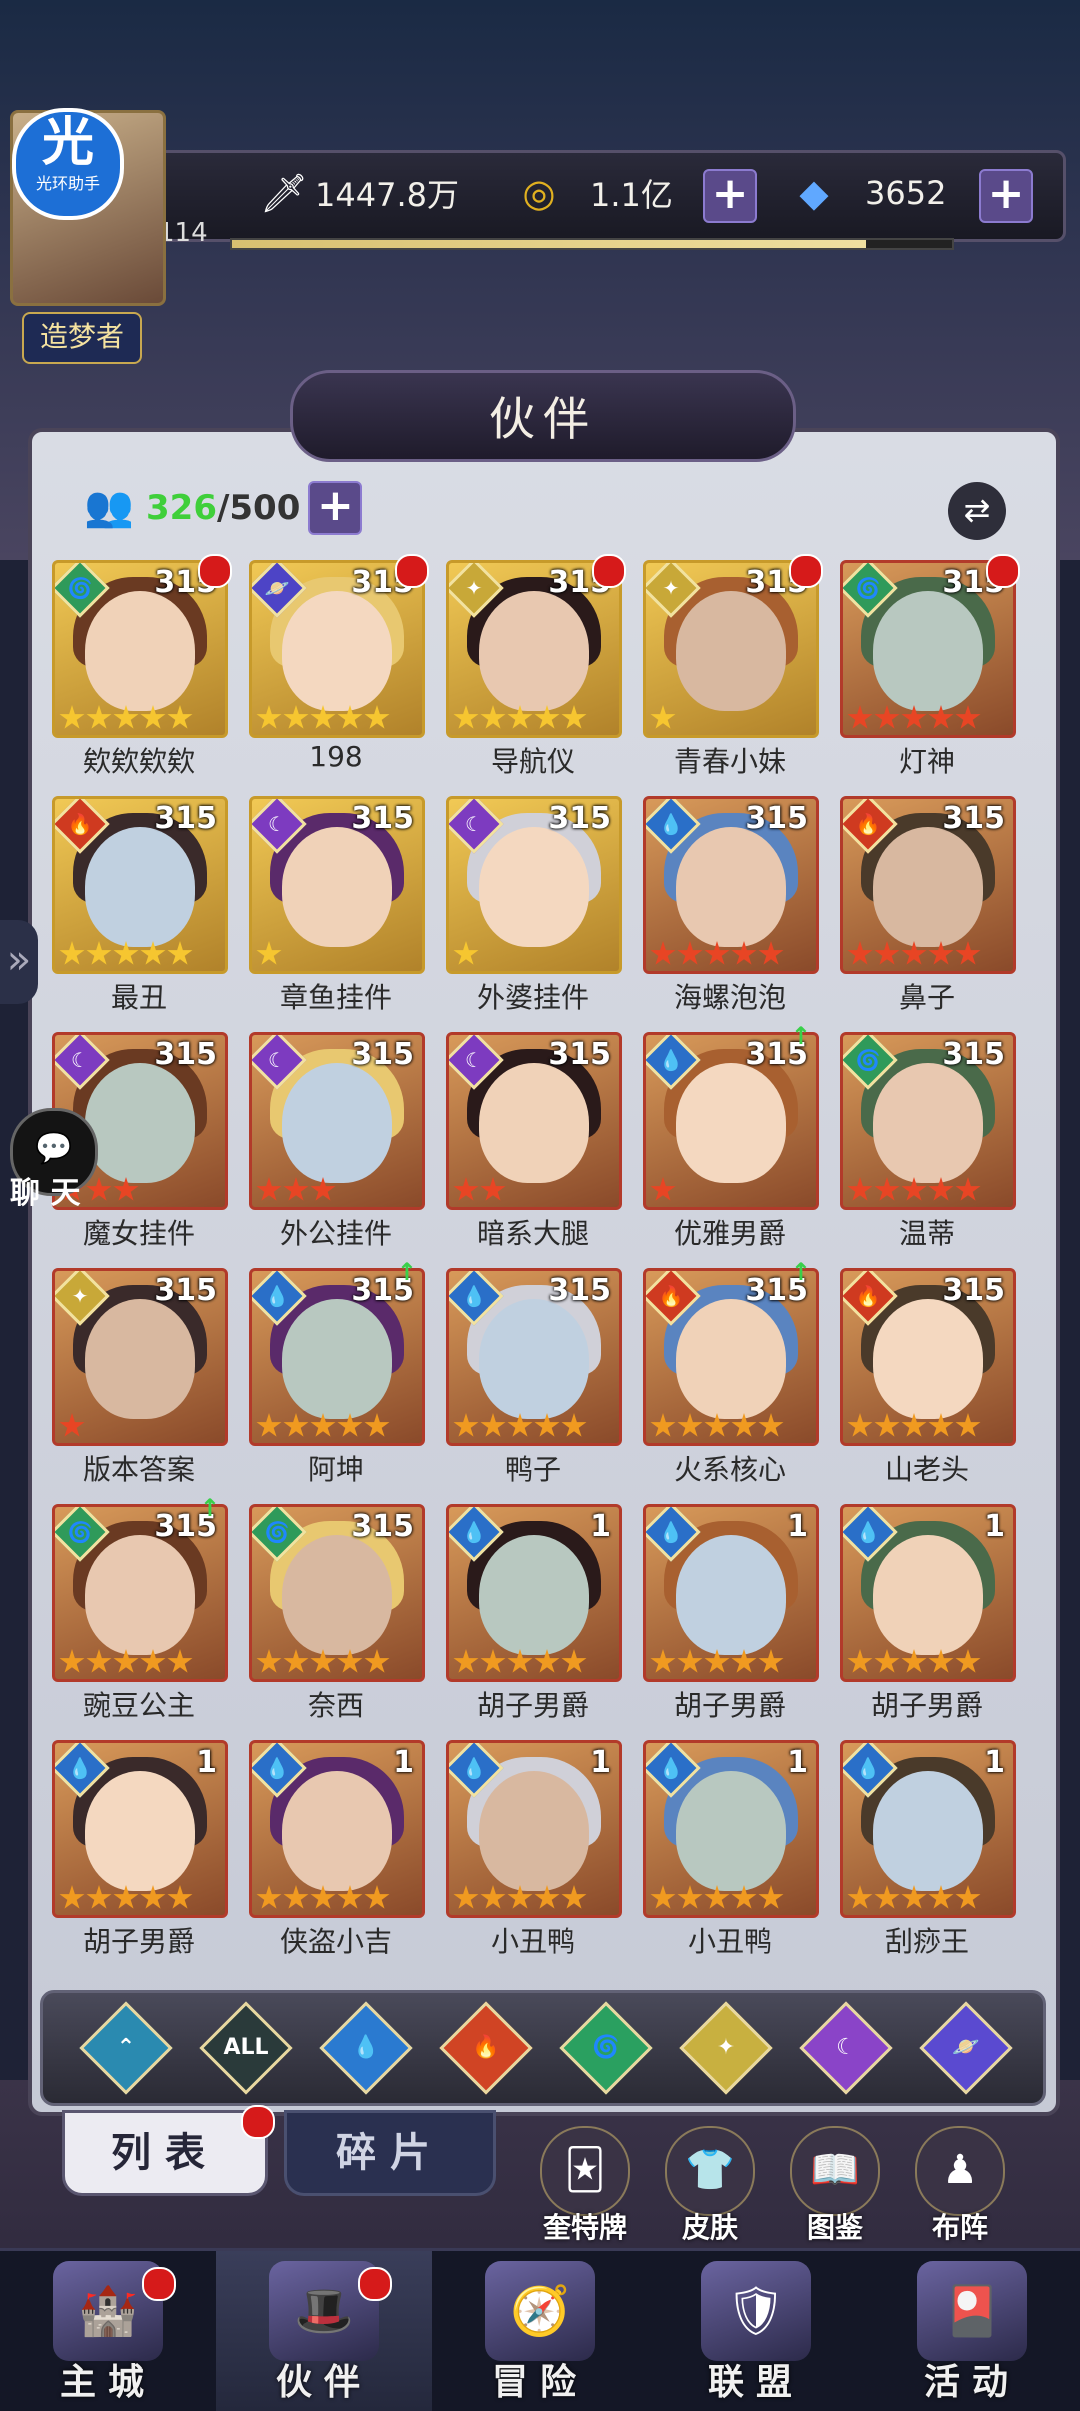  What do you see at coordinates (606, 2048) in the screenshot?
I see `filter-wind-button: 🌀` at bounding box center [606, 2048].